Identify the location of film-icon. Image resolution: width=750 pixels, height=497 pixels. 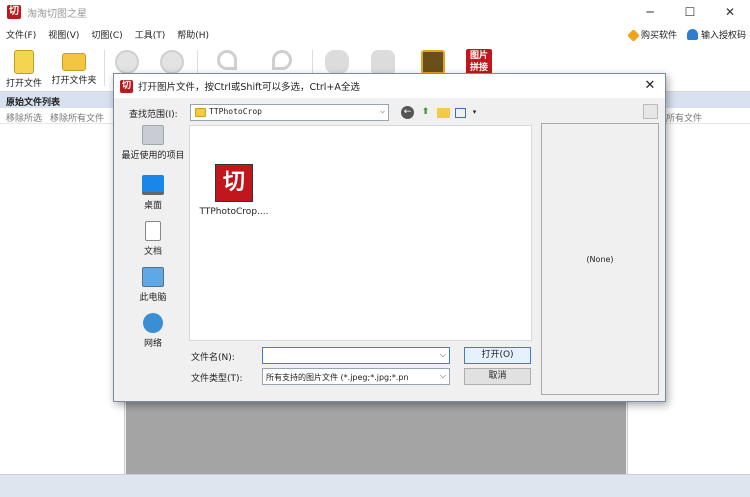
(433, 62).